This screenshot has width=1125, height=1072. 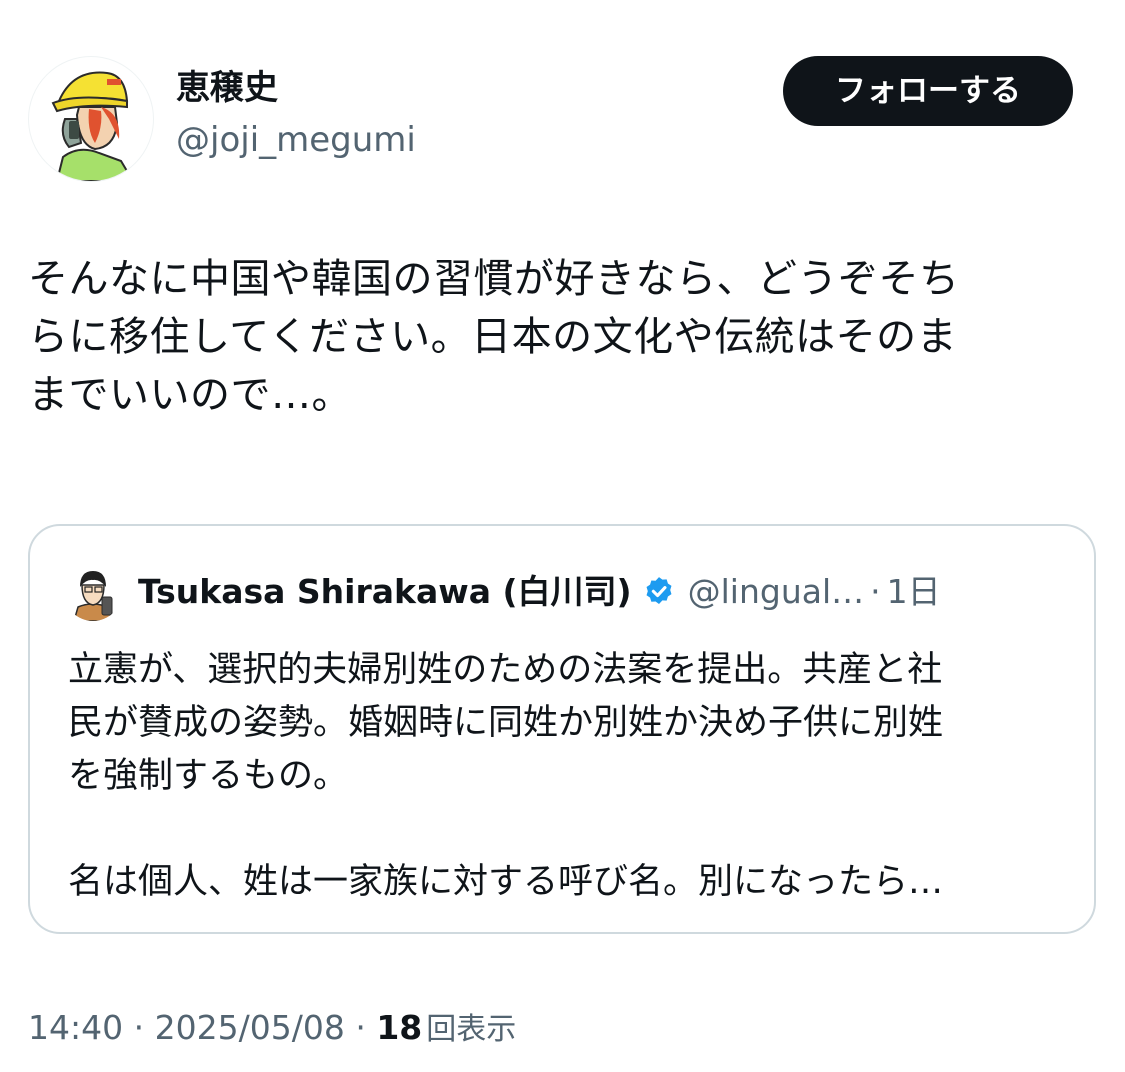 I want to click on tweet-meta: 14:40 · 2025/05/08 · 18 回表示, so click(x=272, y=1029).